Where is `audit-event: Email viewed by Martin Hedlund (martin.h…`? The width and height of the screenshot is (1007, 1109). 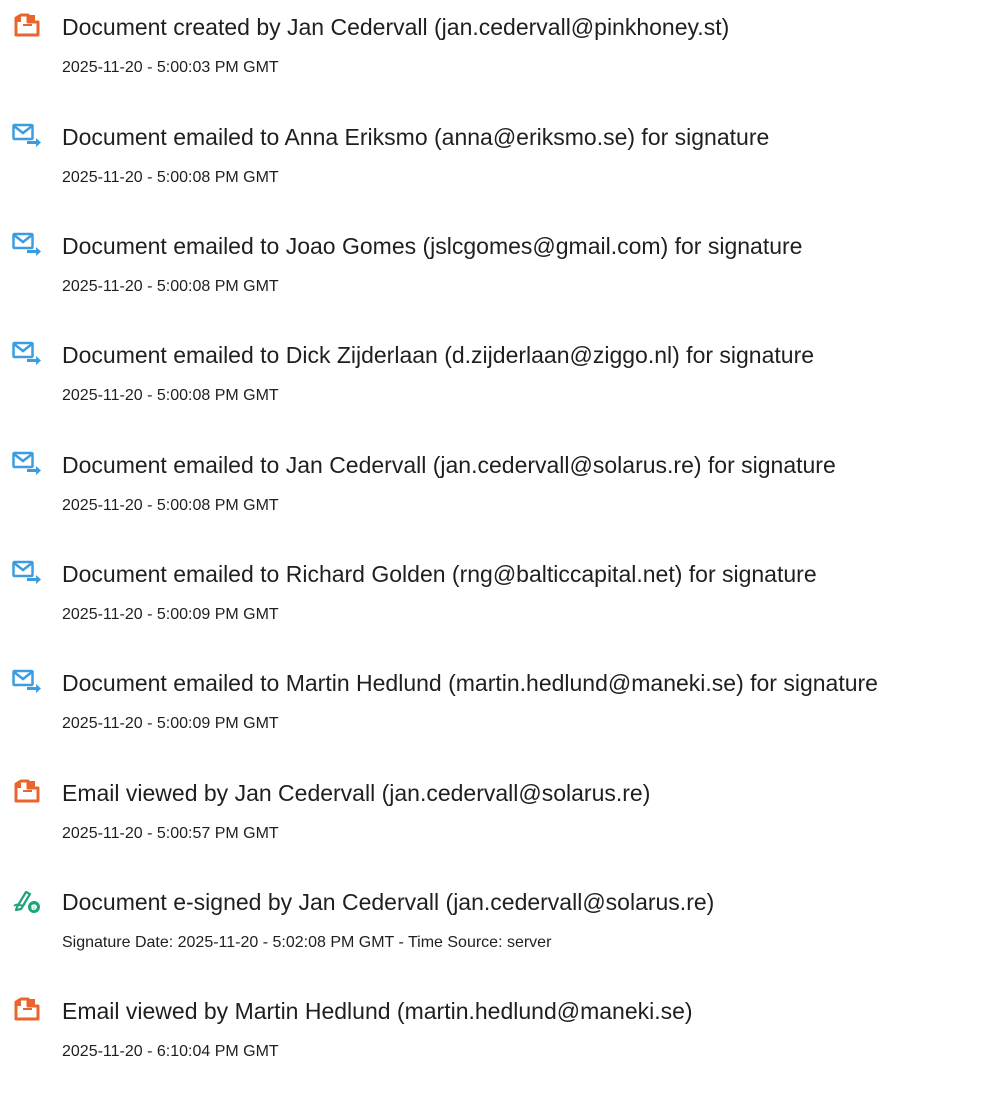
audit-event: Email viewed by Martin Hedlund (martin.h… is located at coordinates (503, 1029).